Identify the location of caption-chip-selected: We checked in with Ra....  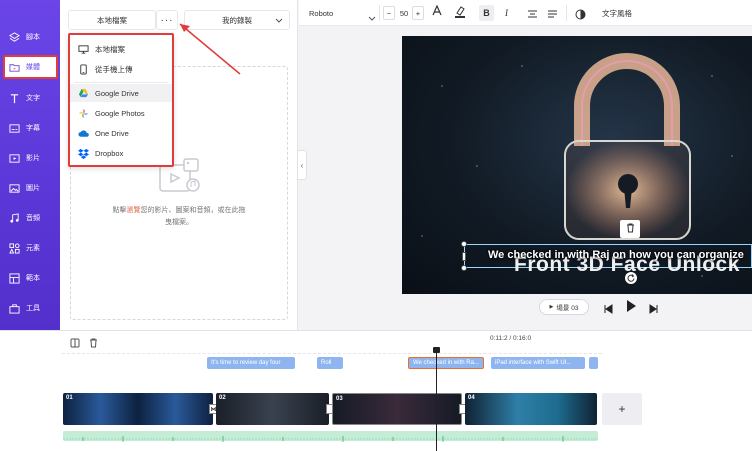
(446, 363).